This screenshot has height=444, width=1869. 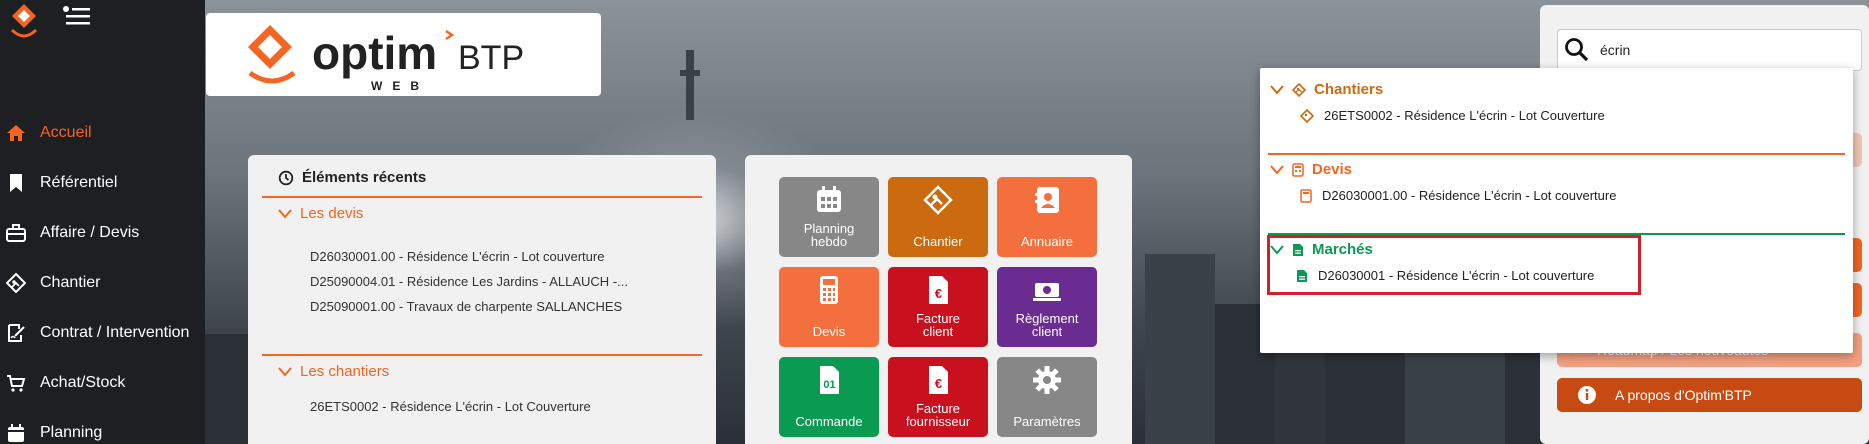 What do you see at coordinates (482, 355) in the screenshot?
I see `section-rule` at bounding box center [482, 355].